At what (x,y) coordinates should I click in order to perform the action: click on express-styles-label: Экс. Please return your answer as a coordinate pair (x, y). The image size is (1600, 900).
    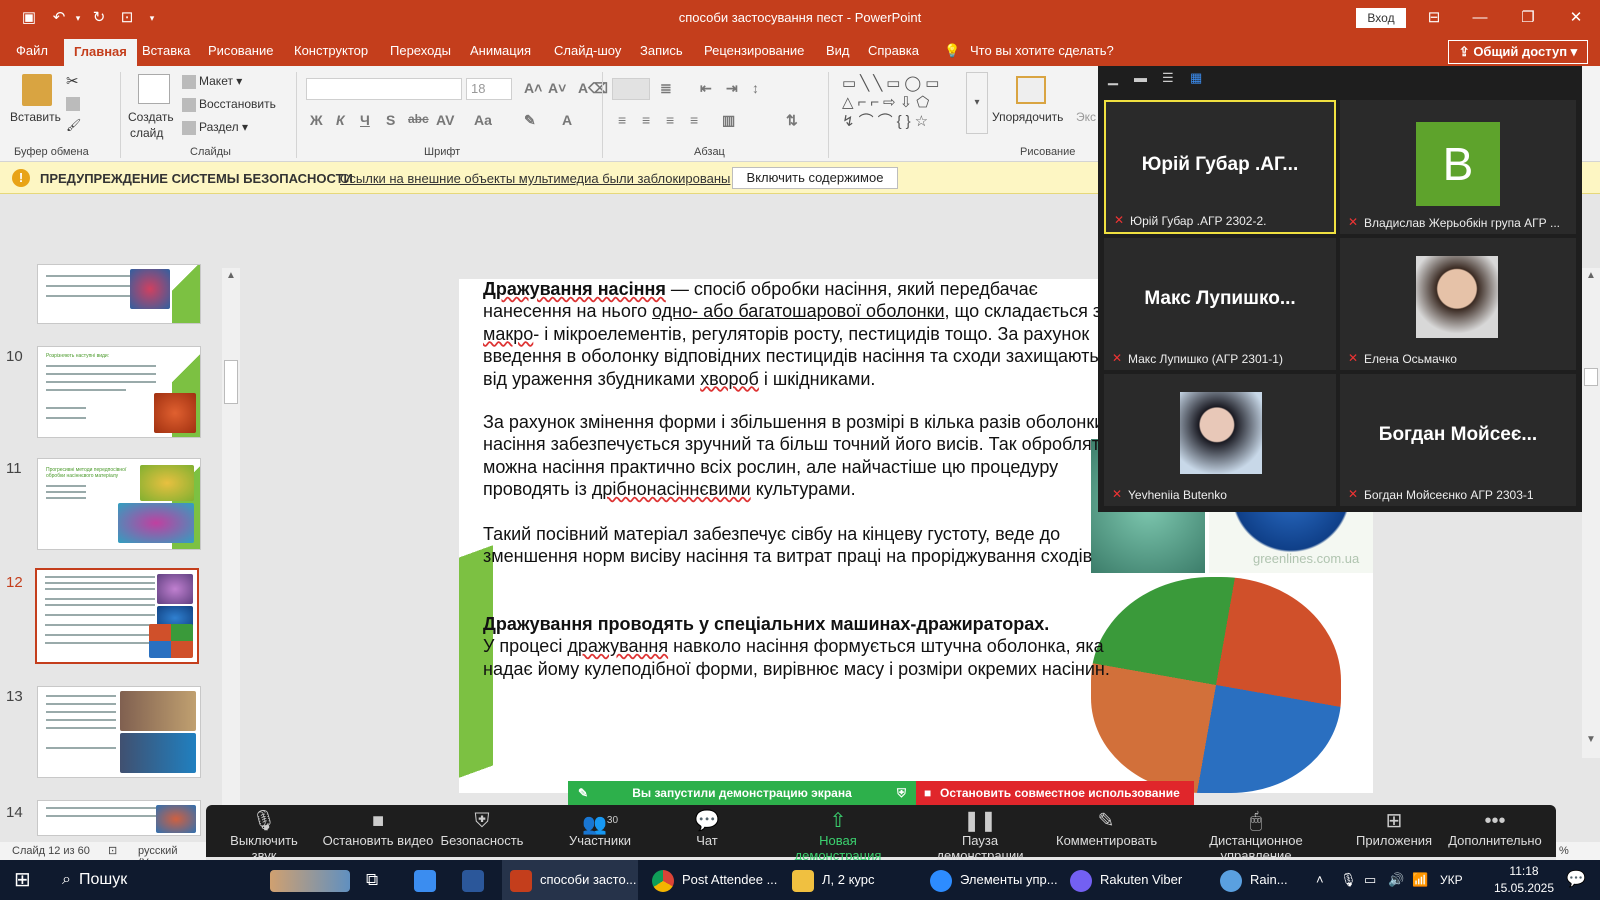
    Looking at the image, I should click on (1086, 117).